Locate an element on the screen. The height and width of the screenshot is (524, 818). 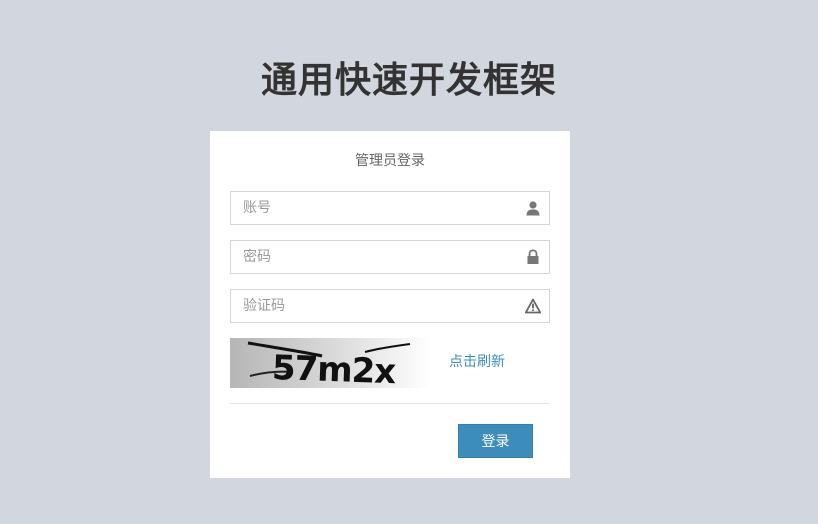
login-button: 登录 is located at coordinates (495, 441).